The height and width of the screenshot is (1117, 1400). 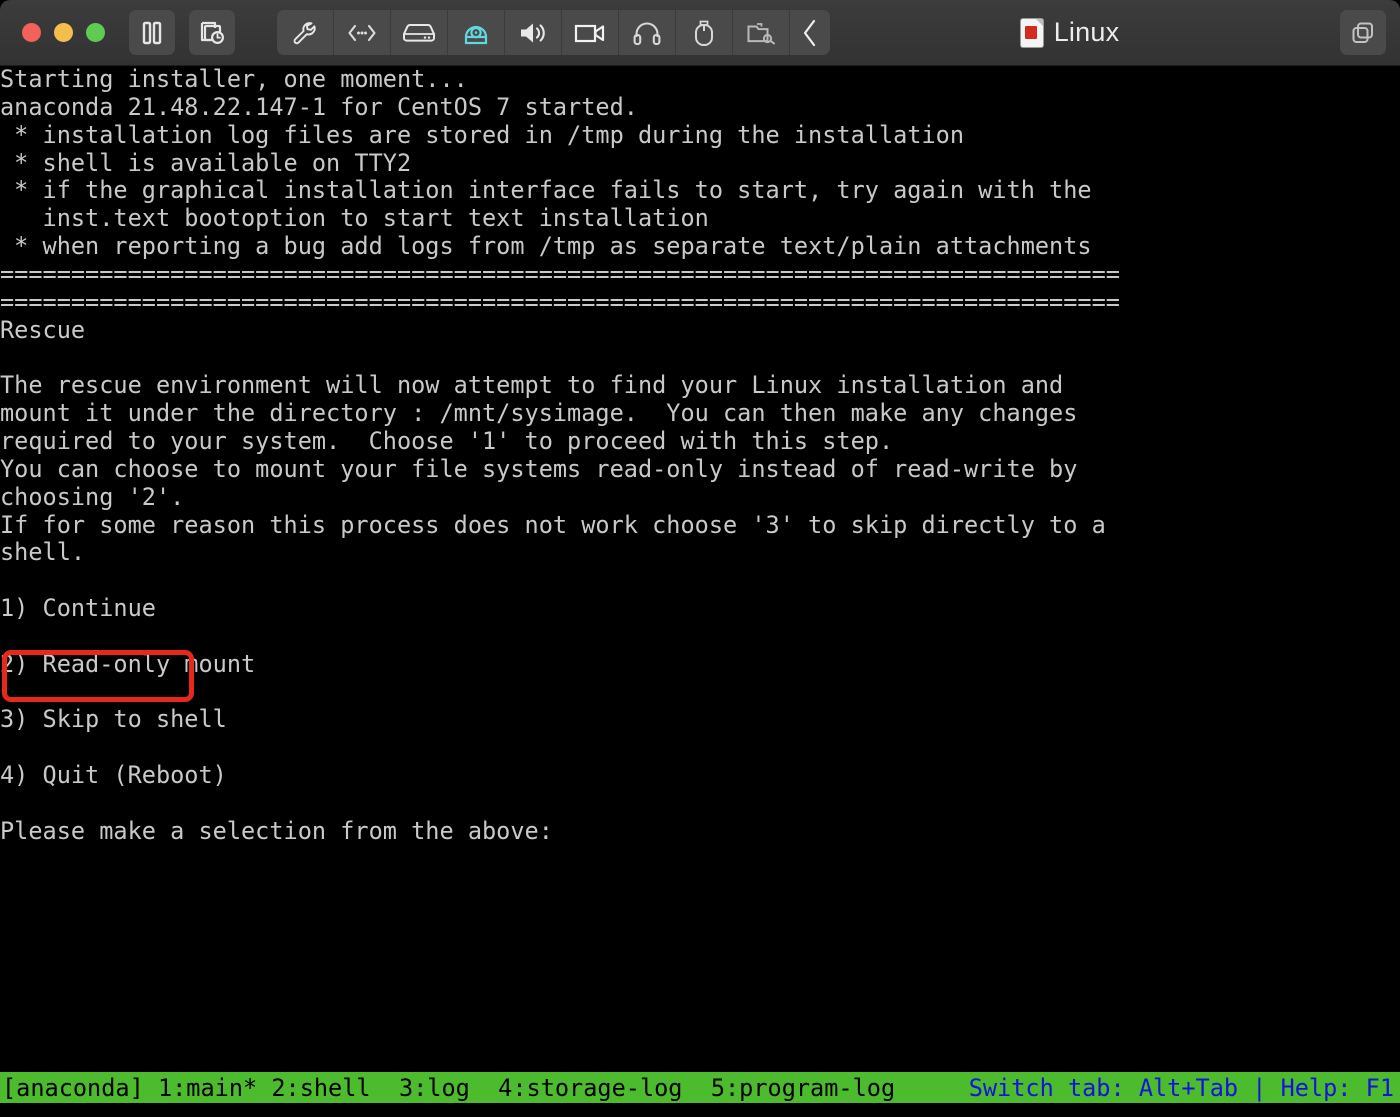 I want to click on window-titlebar: Linux, so click(x=700, y=33).